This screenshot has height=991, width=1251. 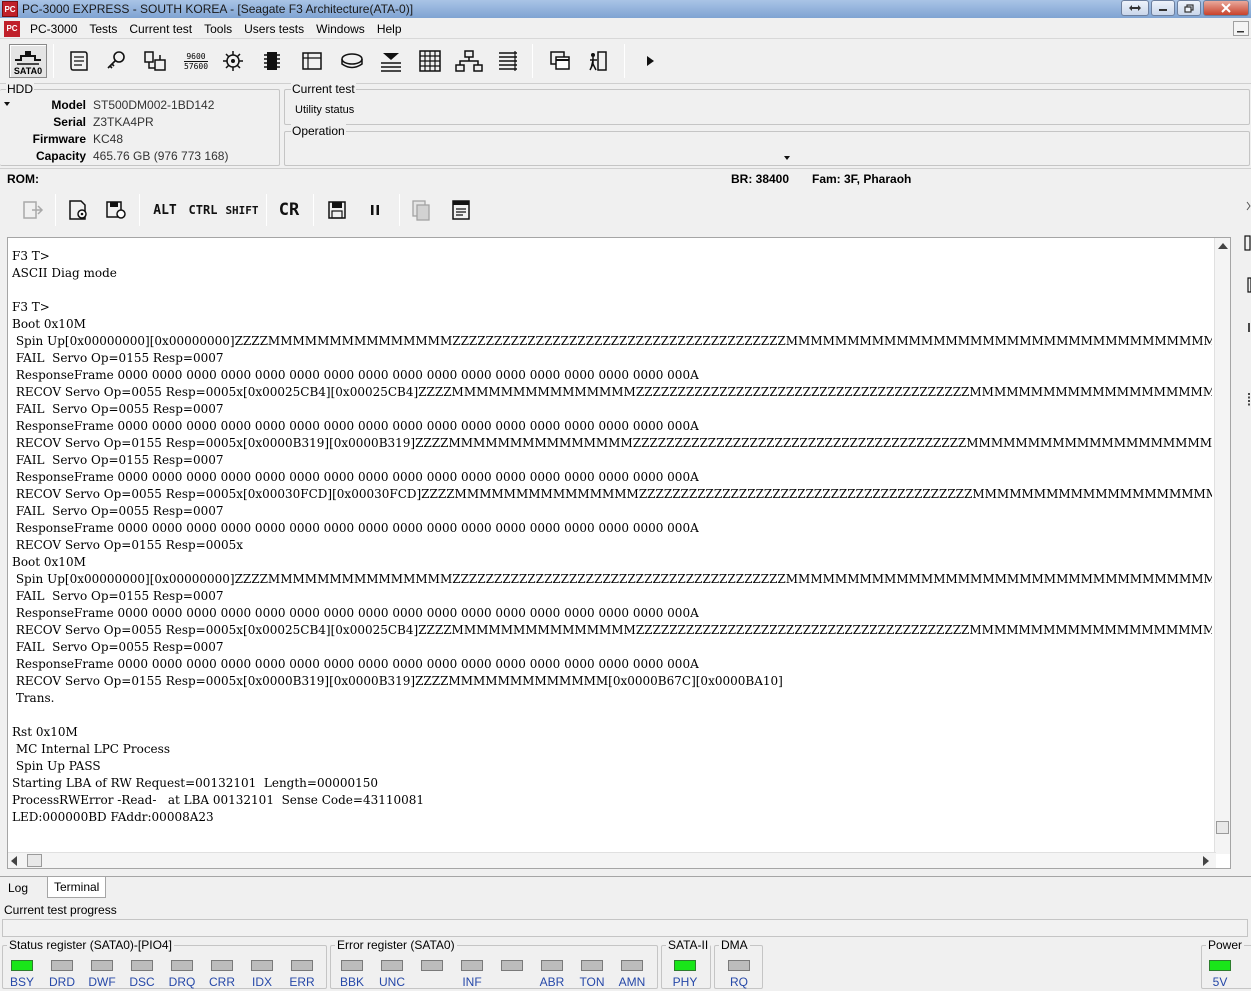 I want to click on led-label: ABR, so click(x=552, y=982).